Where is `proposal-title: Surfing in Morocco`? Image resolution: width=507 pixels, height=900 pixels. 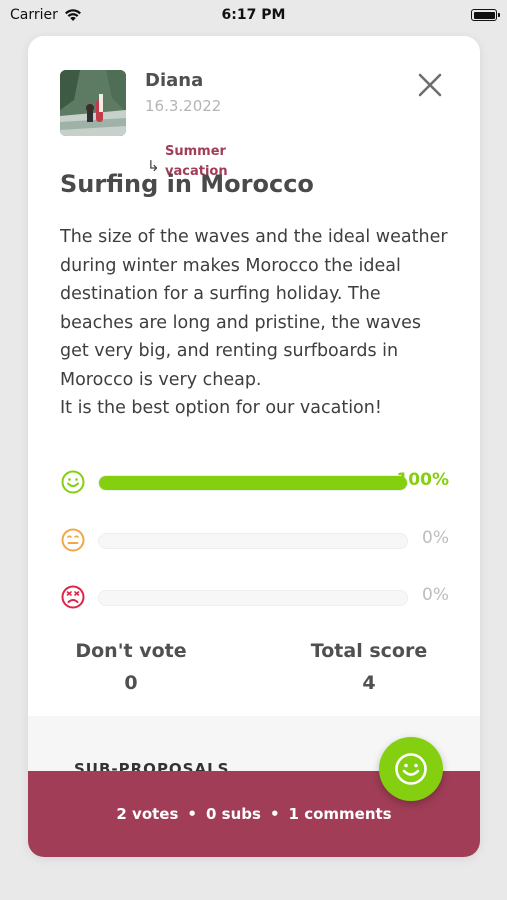
proposal-title: Surfing in Morocco is located at coordinates (187, 184).